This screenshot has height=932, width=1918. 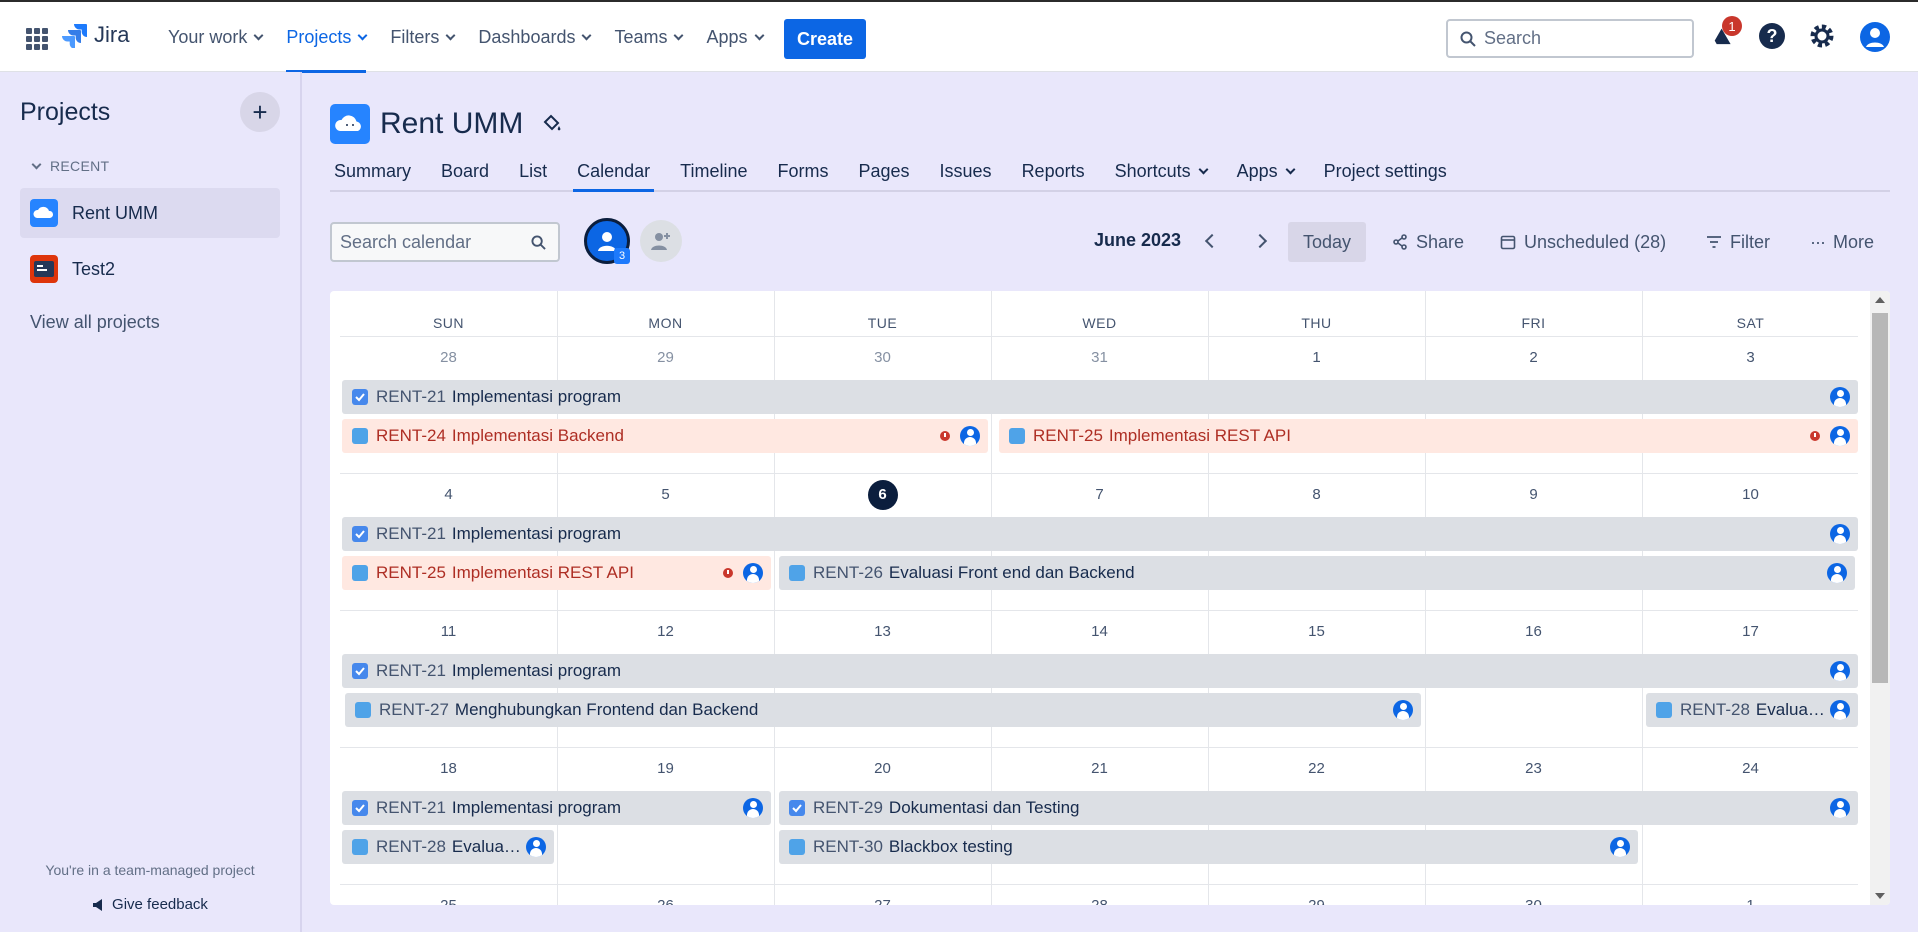 I want to click on profile-button, so click(x=1875, y=37).